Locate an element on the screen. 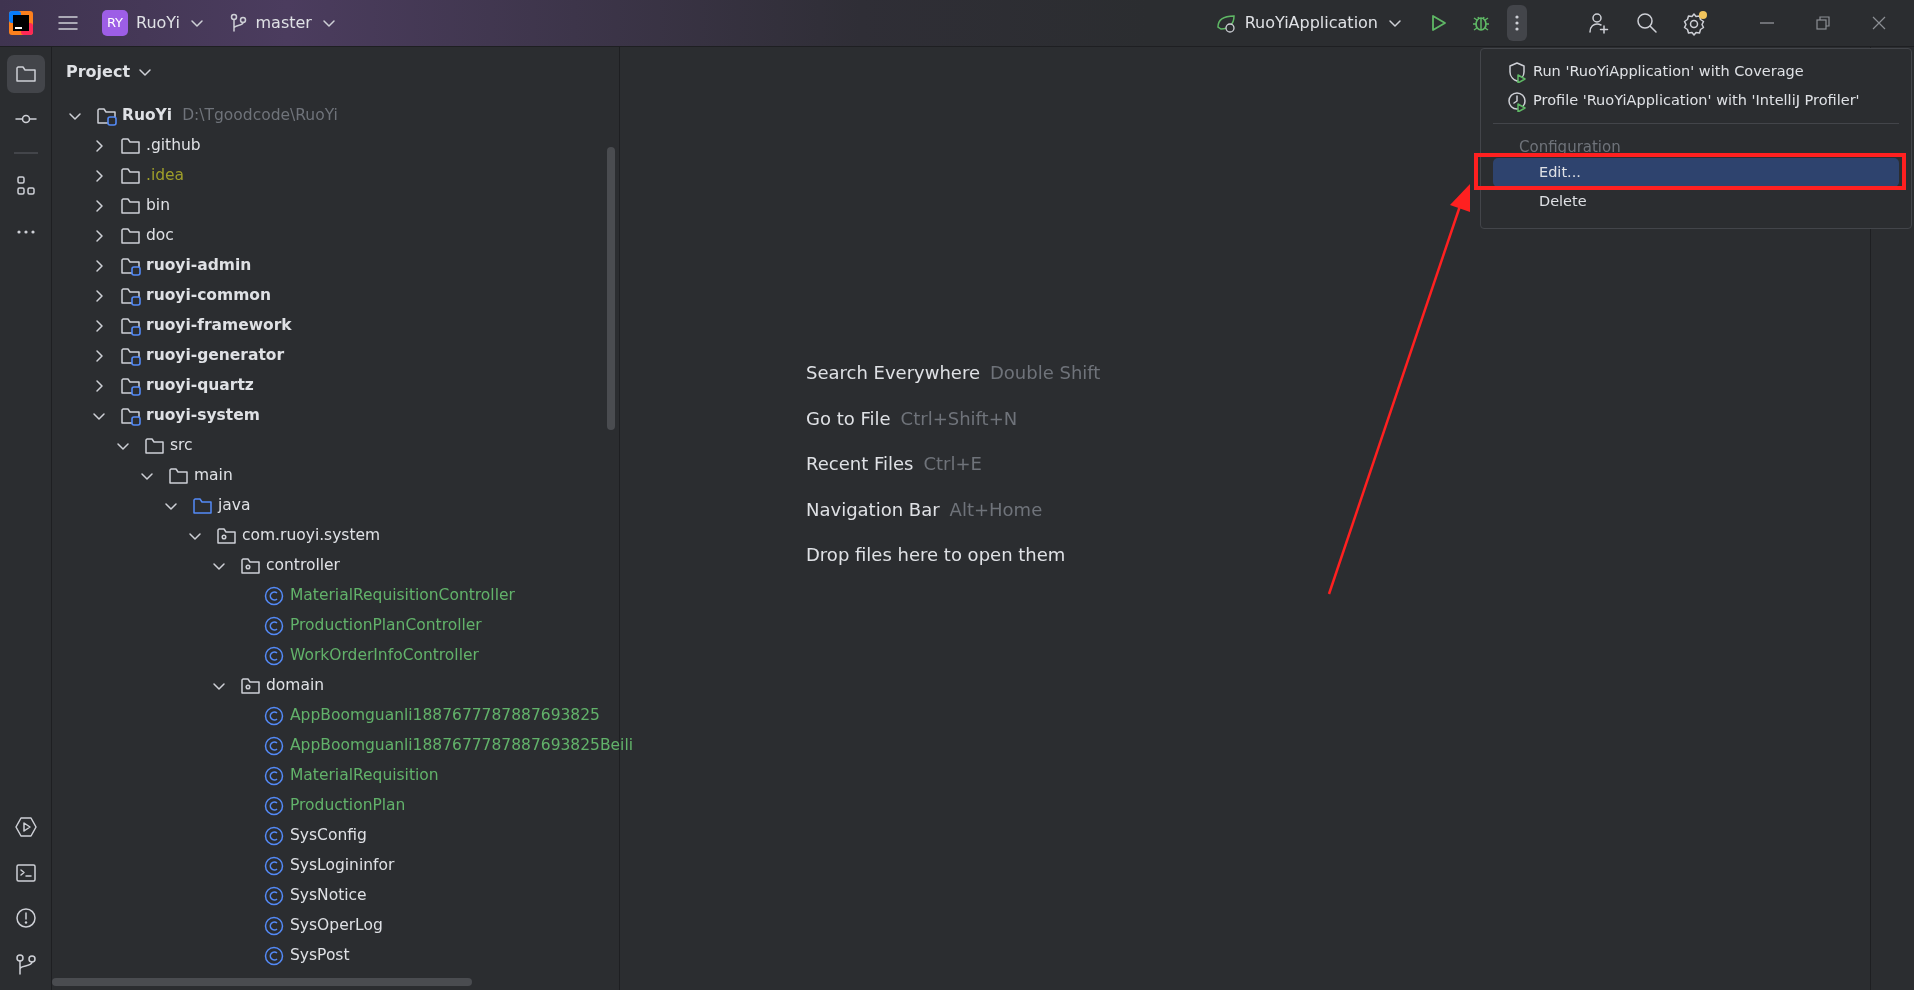  warning-icon is located at coordinates (25, 918).